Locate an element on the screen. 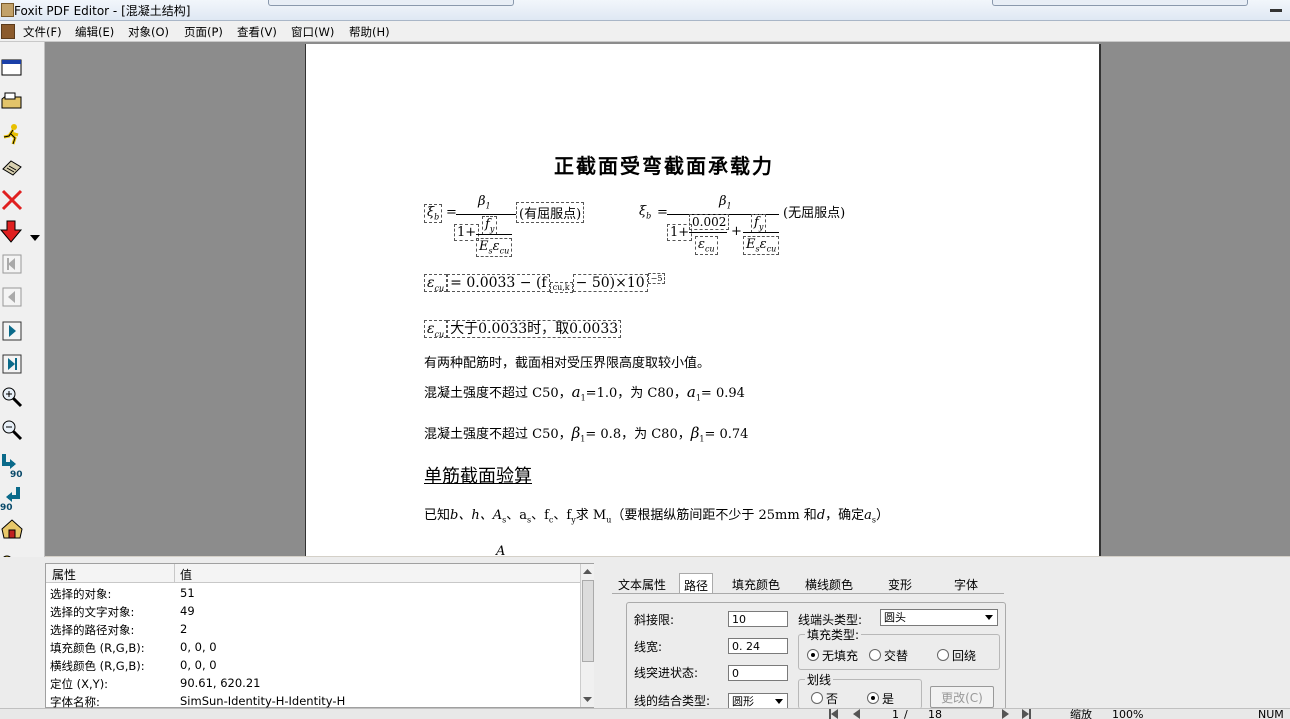 This screenshot has width=1290, height=719. stroke-label: 划线 is located at coordinates (819, 679).